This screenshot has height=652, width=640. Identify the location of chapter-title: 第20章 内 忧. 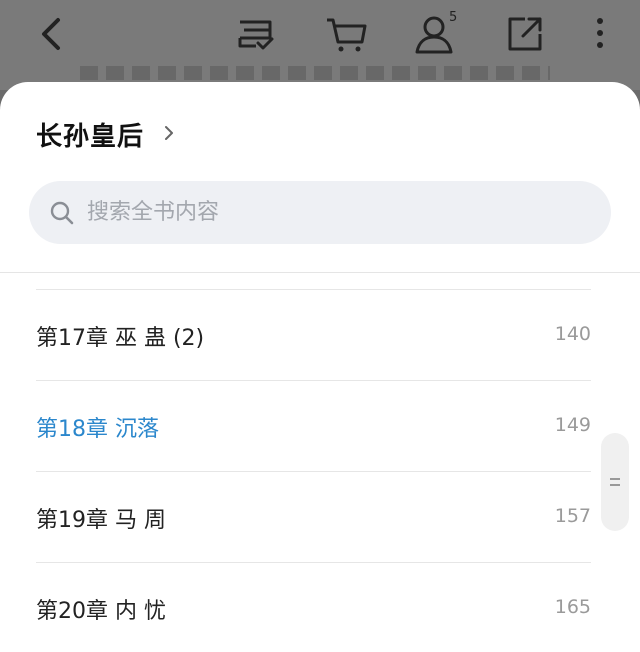
(101, 611).